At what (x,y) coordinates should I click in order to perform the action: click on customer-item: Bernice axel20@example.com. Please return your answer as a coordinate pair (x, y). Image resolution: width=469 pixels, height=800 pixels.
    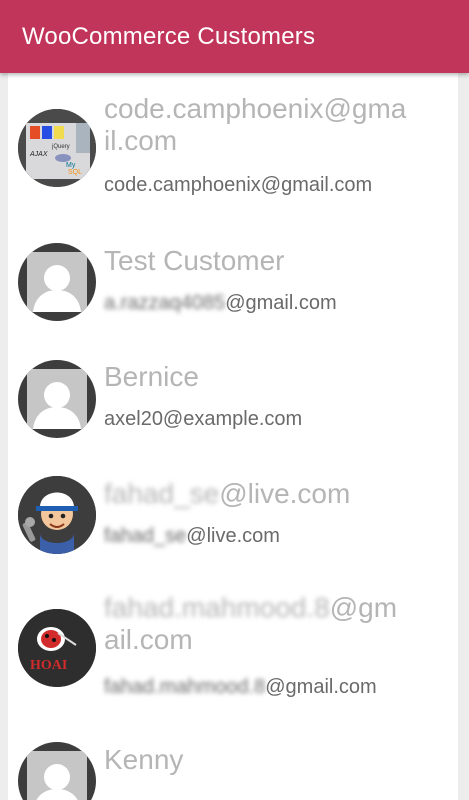
    Looking at the image, I should click on (233, 405).